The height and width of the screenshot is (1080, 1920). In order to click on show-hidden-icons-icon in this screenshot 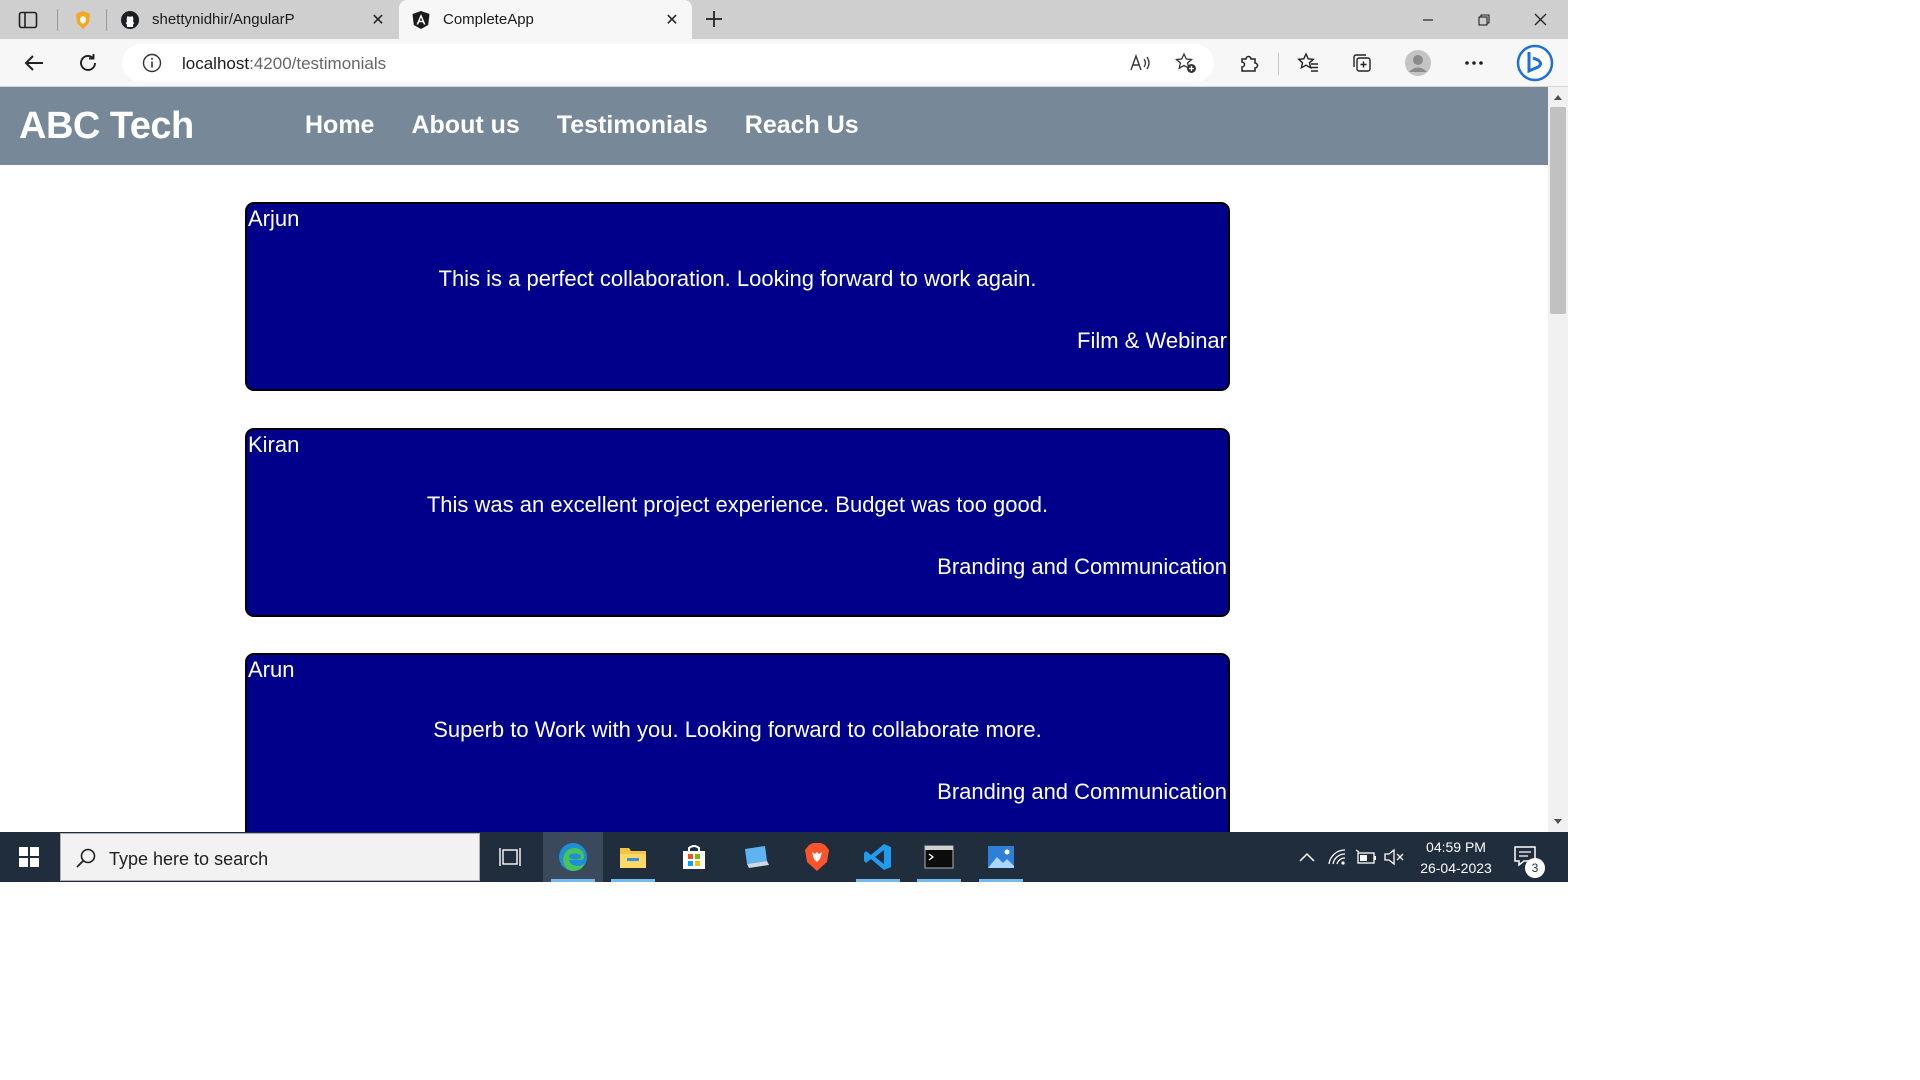, I will do `click(1307, 857)`.